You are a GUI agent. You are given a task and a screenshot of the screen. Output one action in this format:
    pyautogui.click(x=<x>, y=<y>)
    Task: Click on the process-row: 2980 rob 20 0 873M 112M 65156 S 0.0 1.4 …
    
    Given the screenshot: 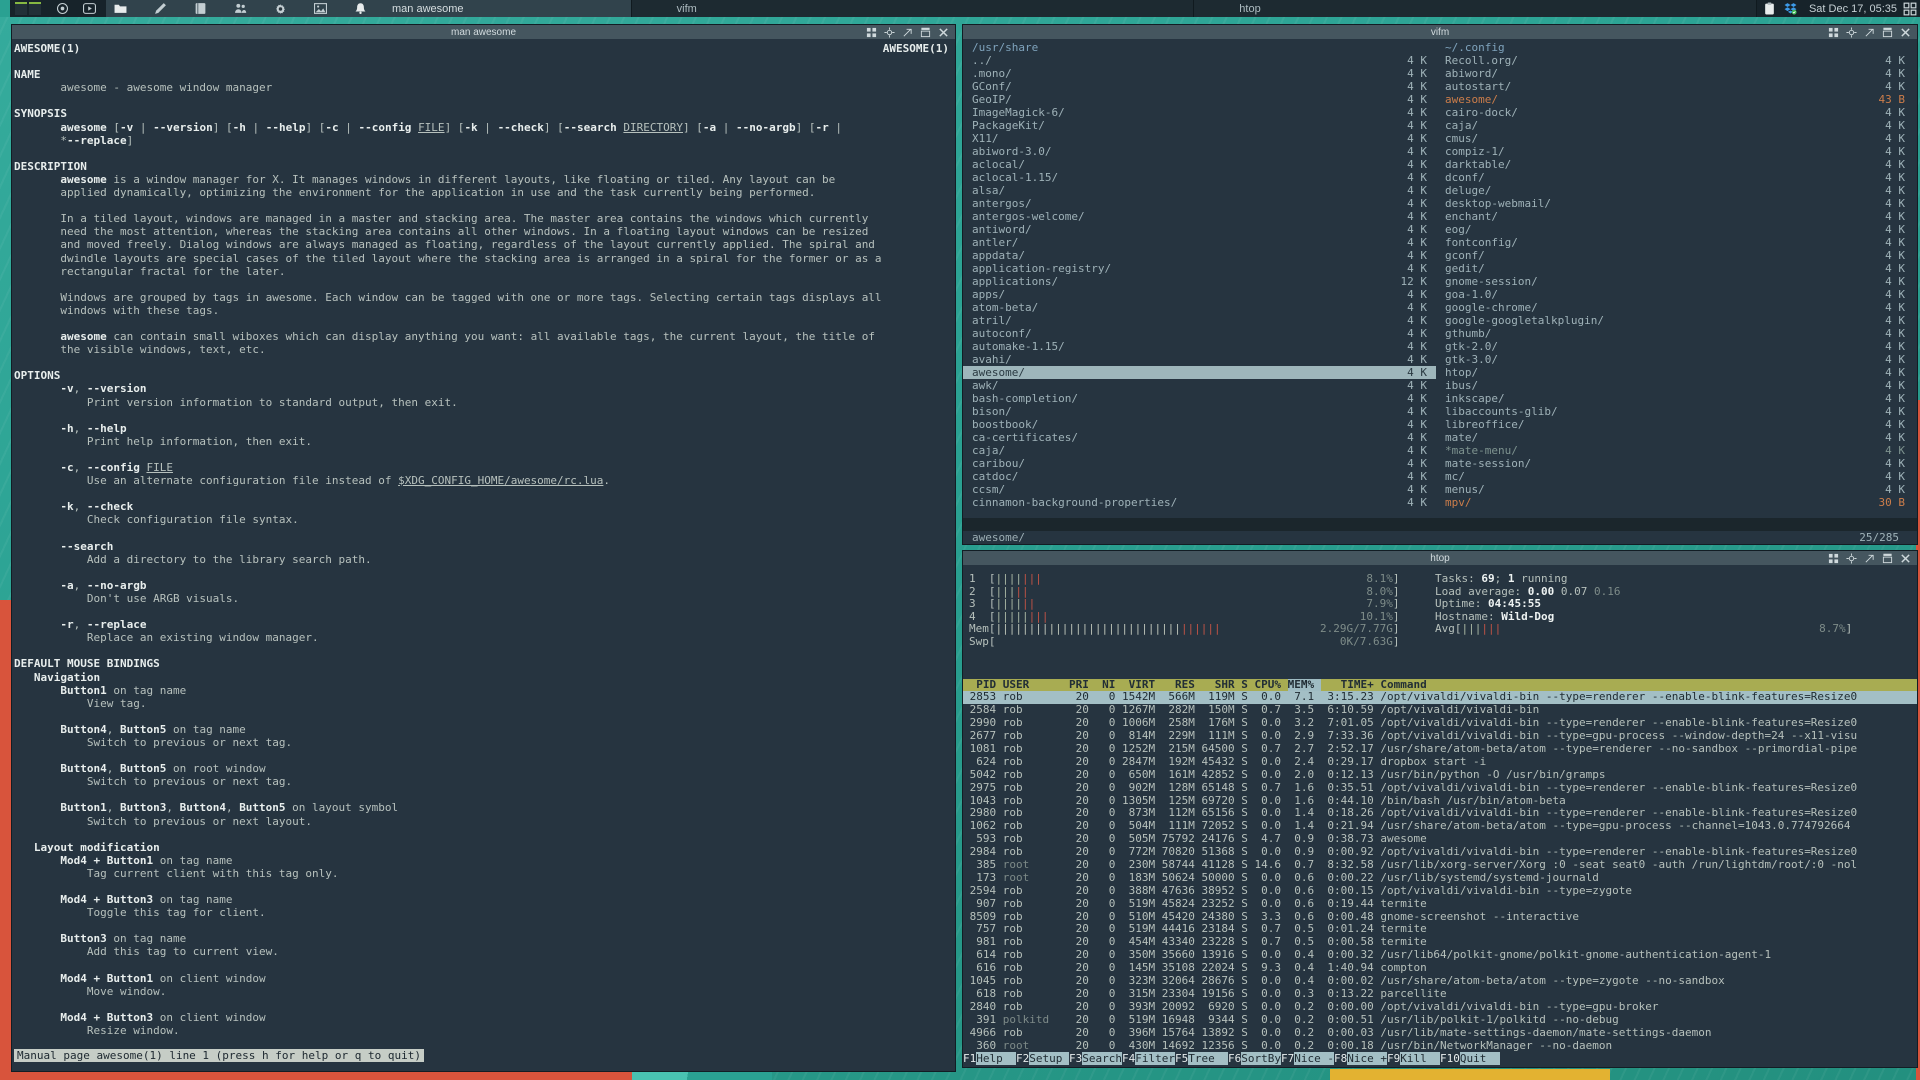 What is the action you would take?
    pyautogui.click(x=1440, y=813)
    